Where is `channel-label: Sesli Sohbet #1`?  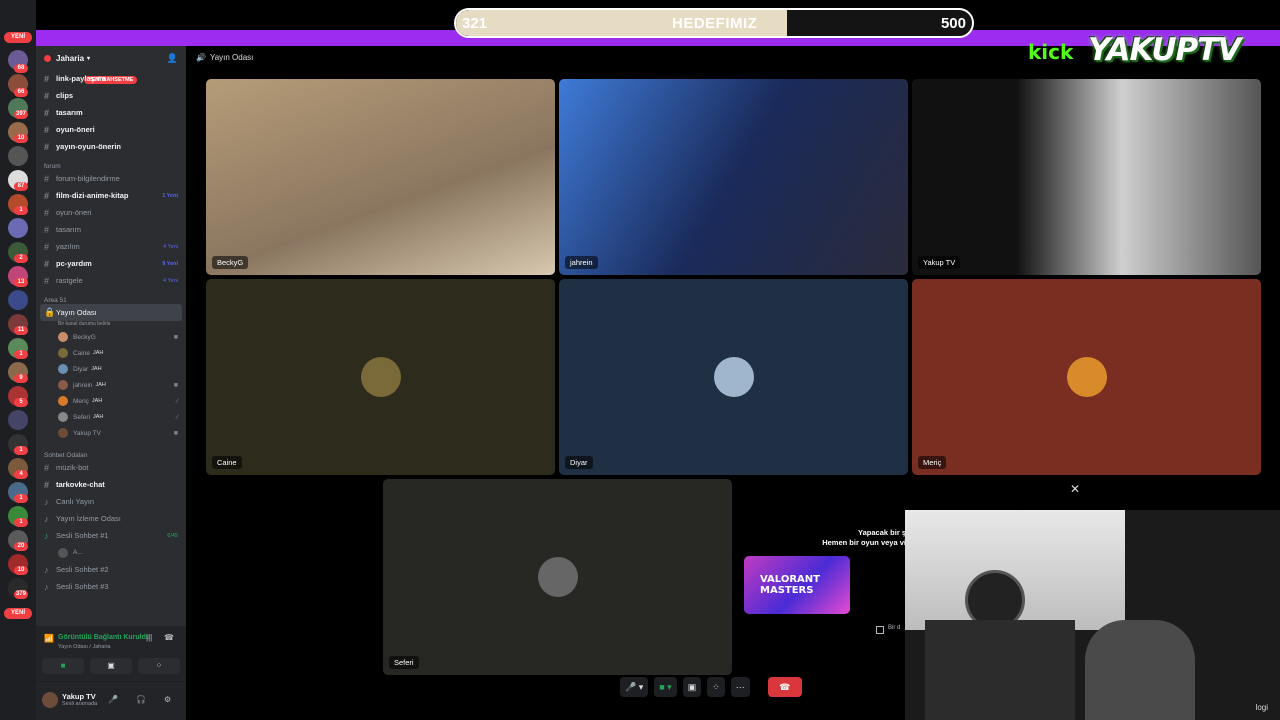 channel-label: Sesli Sohbet #1 is located at coordinates (82, 535).